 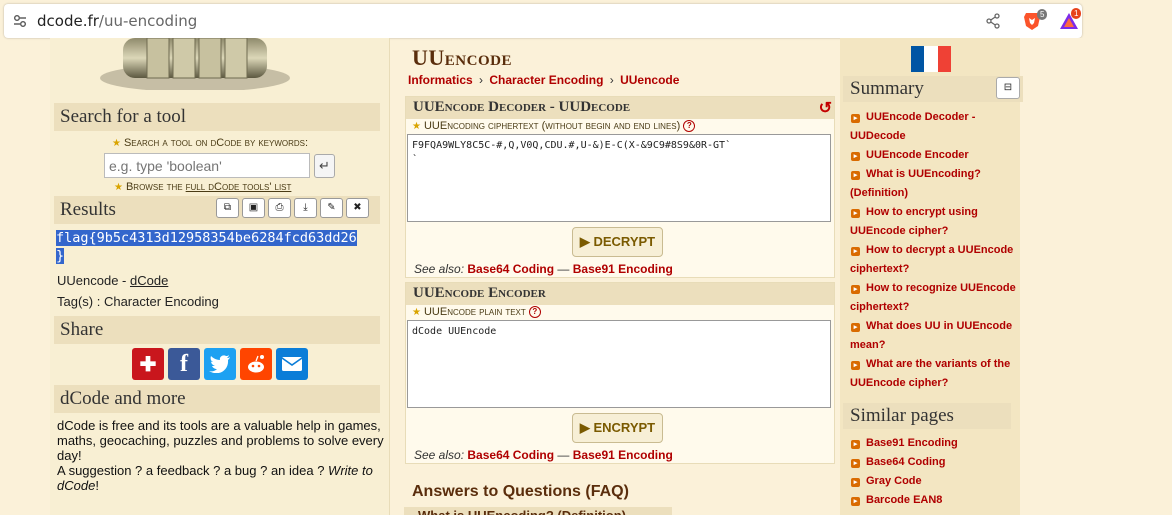 What do you see at coordinates (305, 208) in the screenshot?
I see `download-icon: ⤓` at bounding box center [305, 208].